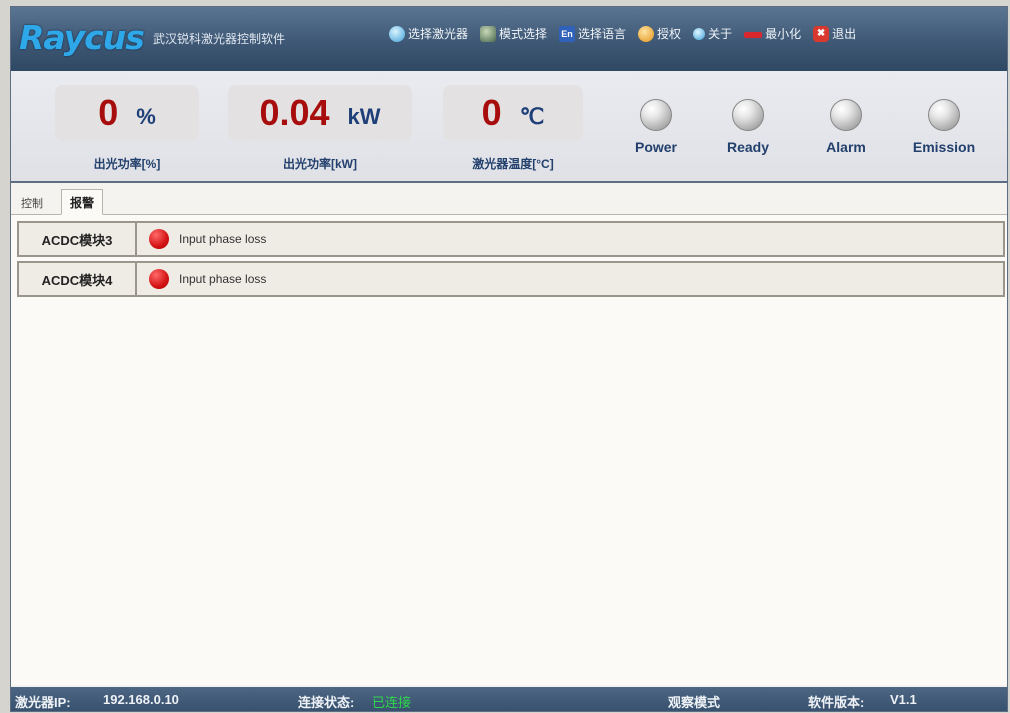 This screenshot has height=713, width=1010. What do you see at coordinates (720, 34) in the screenshot?
I see `menu-label: 关于` at bounding box center [720, 34].